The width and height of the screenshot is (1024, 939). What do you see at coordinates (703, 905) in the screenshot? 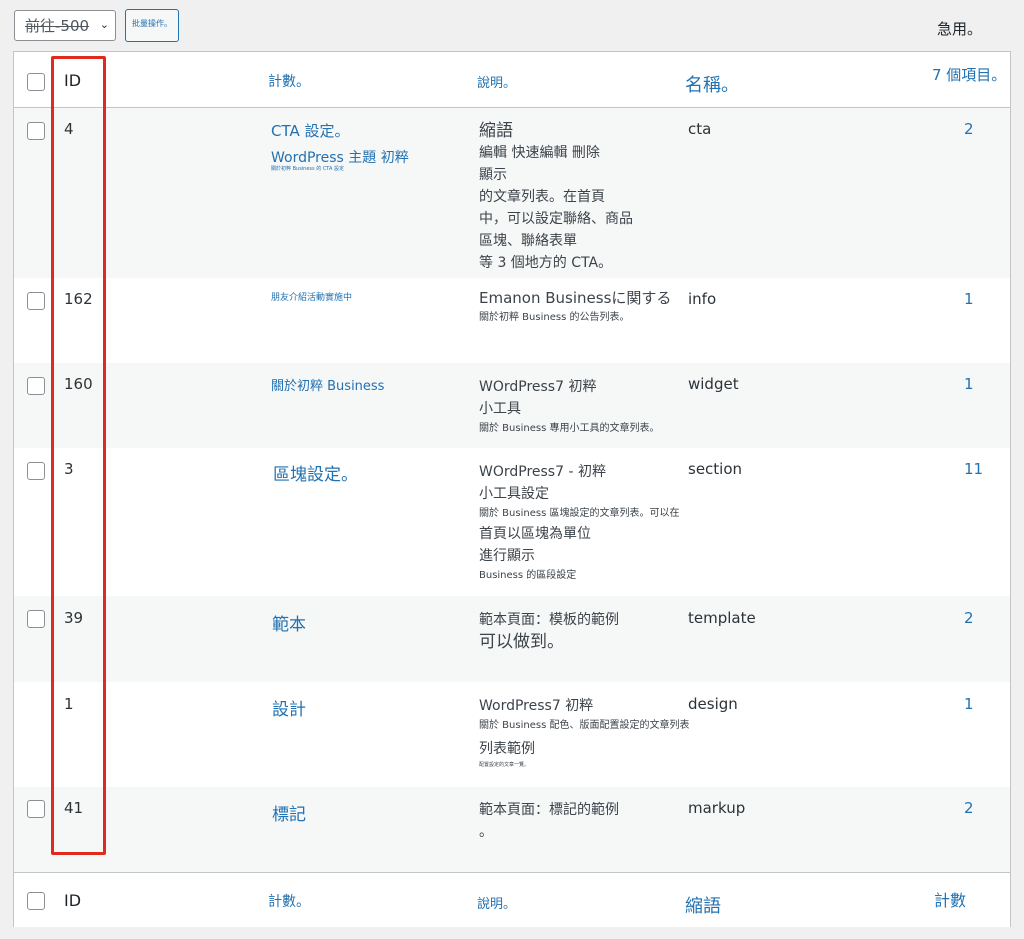
I see `column-footer-slug: 縮語` at bounding box center [703, 905].